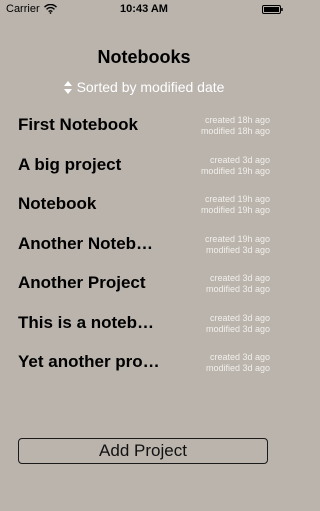 Image resolution: width=320 pixels, height=511 pixels. I want to click on notebook-dates: created 3d ago modified 19h ago, so click(235, 166).